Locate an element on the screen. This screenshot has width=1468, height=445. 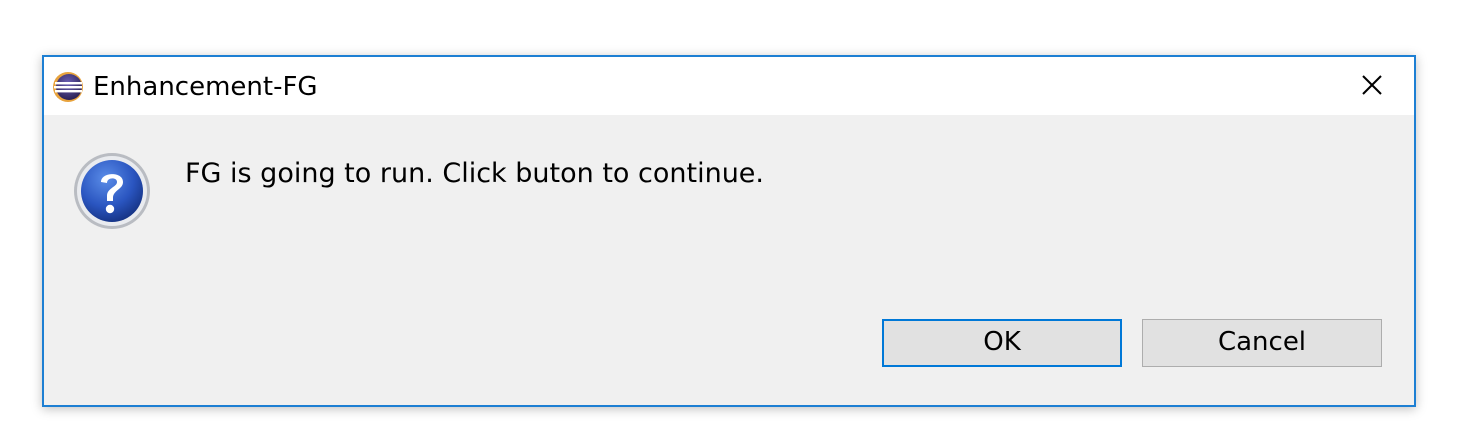
ok-button: OK is located at coordinates (1002, 343).